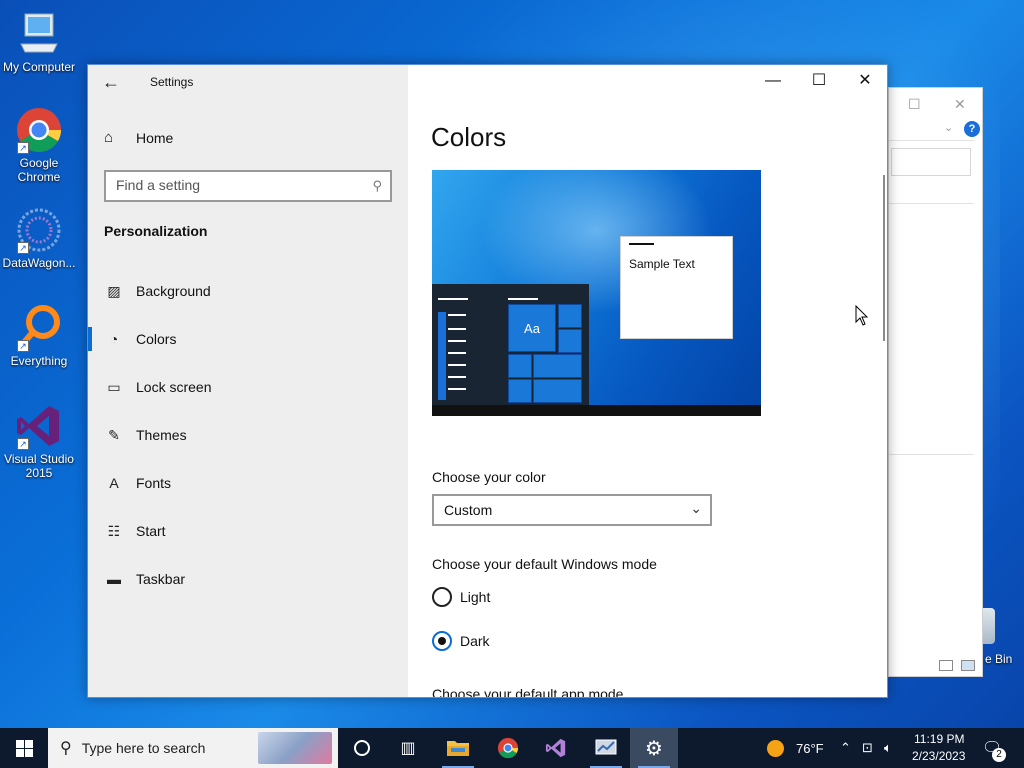 The width and height of the screenshot is (1024, 768). Describe the element at coordinates (248, 435) in the screenshot. I see `sidebar-item-themes: ✎ Themes` at that location.